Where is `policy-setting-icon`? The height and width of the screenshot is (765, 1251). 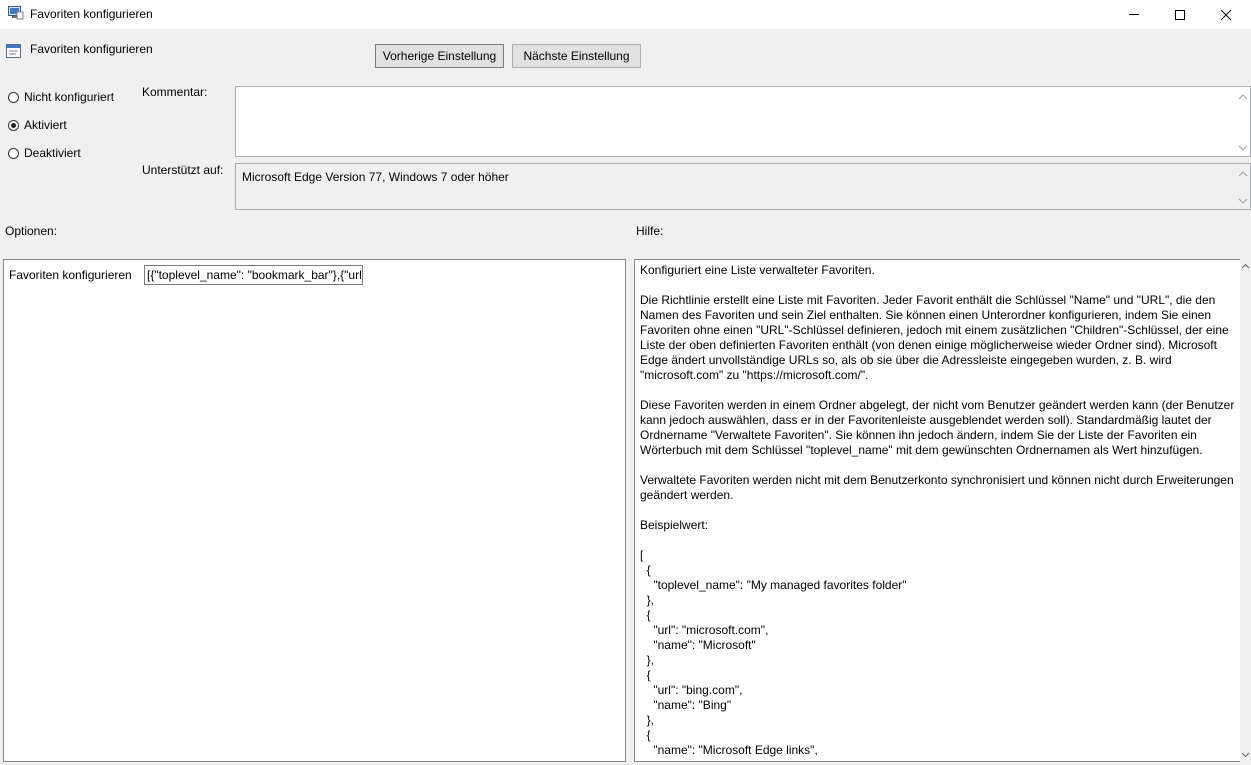
policy-setting-icon is located at coordinates (14, 51).